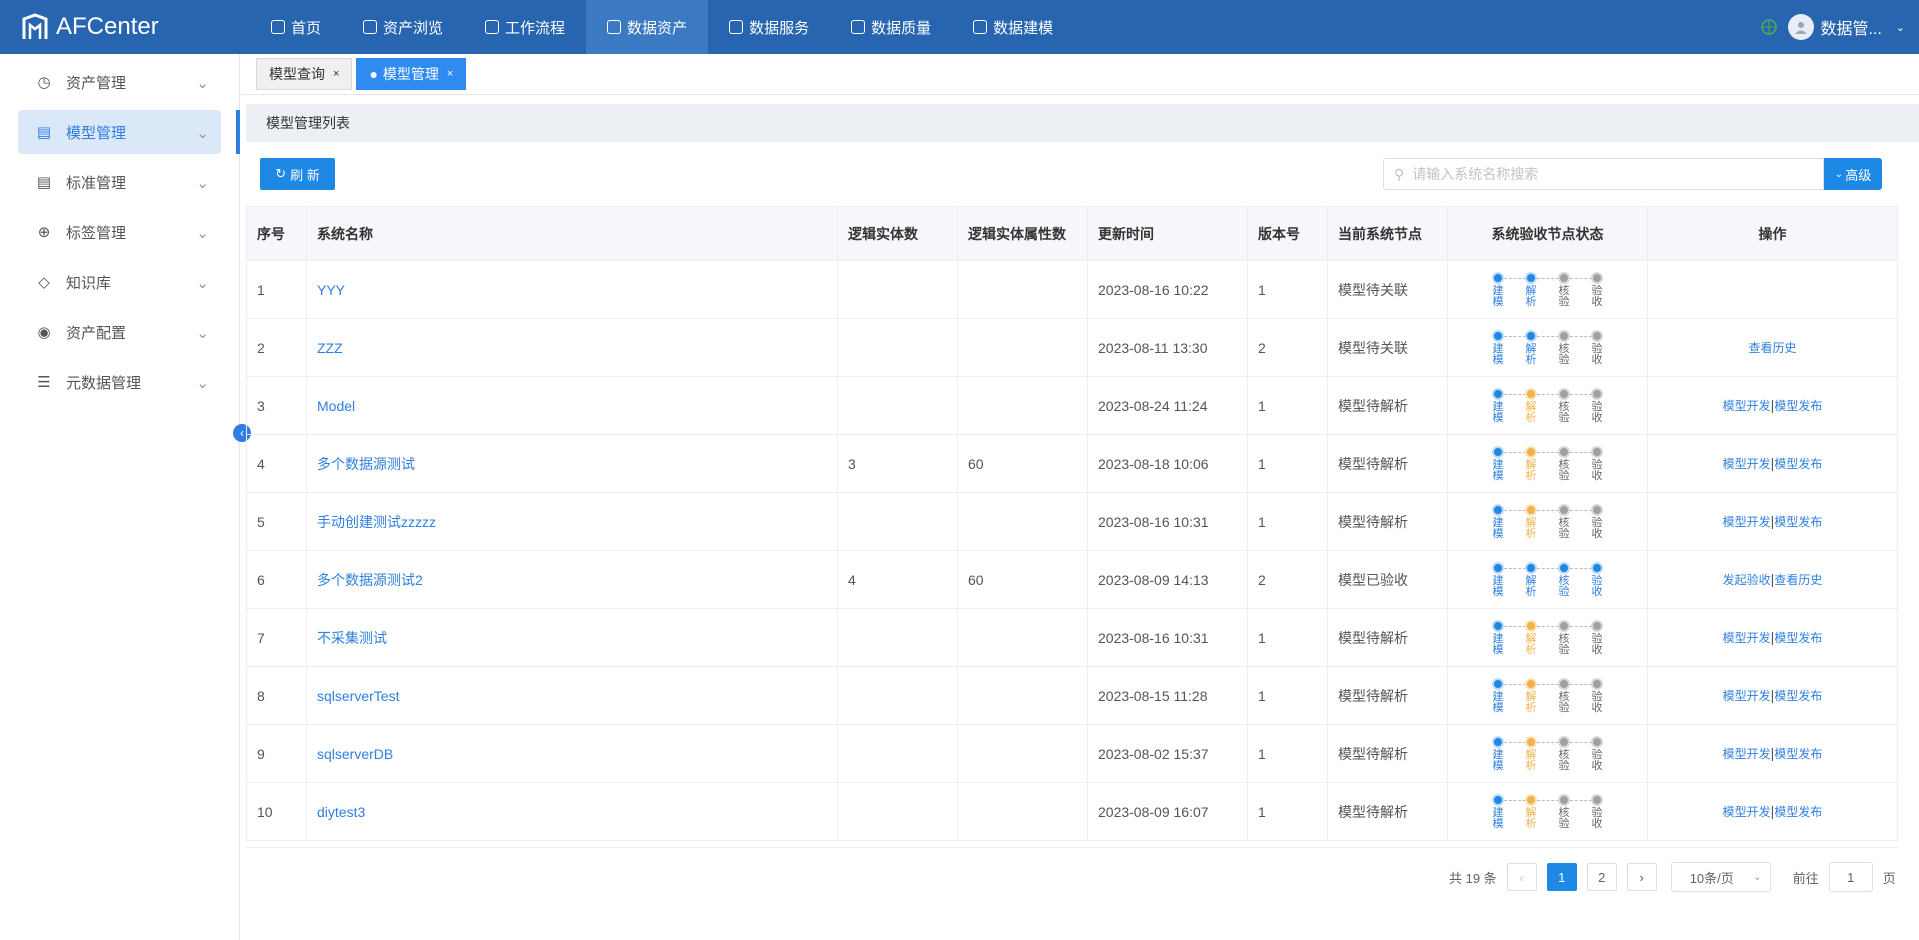 Image resolution: width=1919 pixels, height=940 pixels. What do you see at coordinates (331, 290) in the screenshot?
I see `system-name-link: YYY` at bounding box center [331, 290].